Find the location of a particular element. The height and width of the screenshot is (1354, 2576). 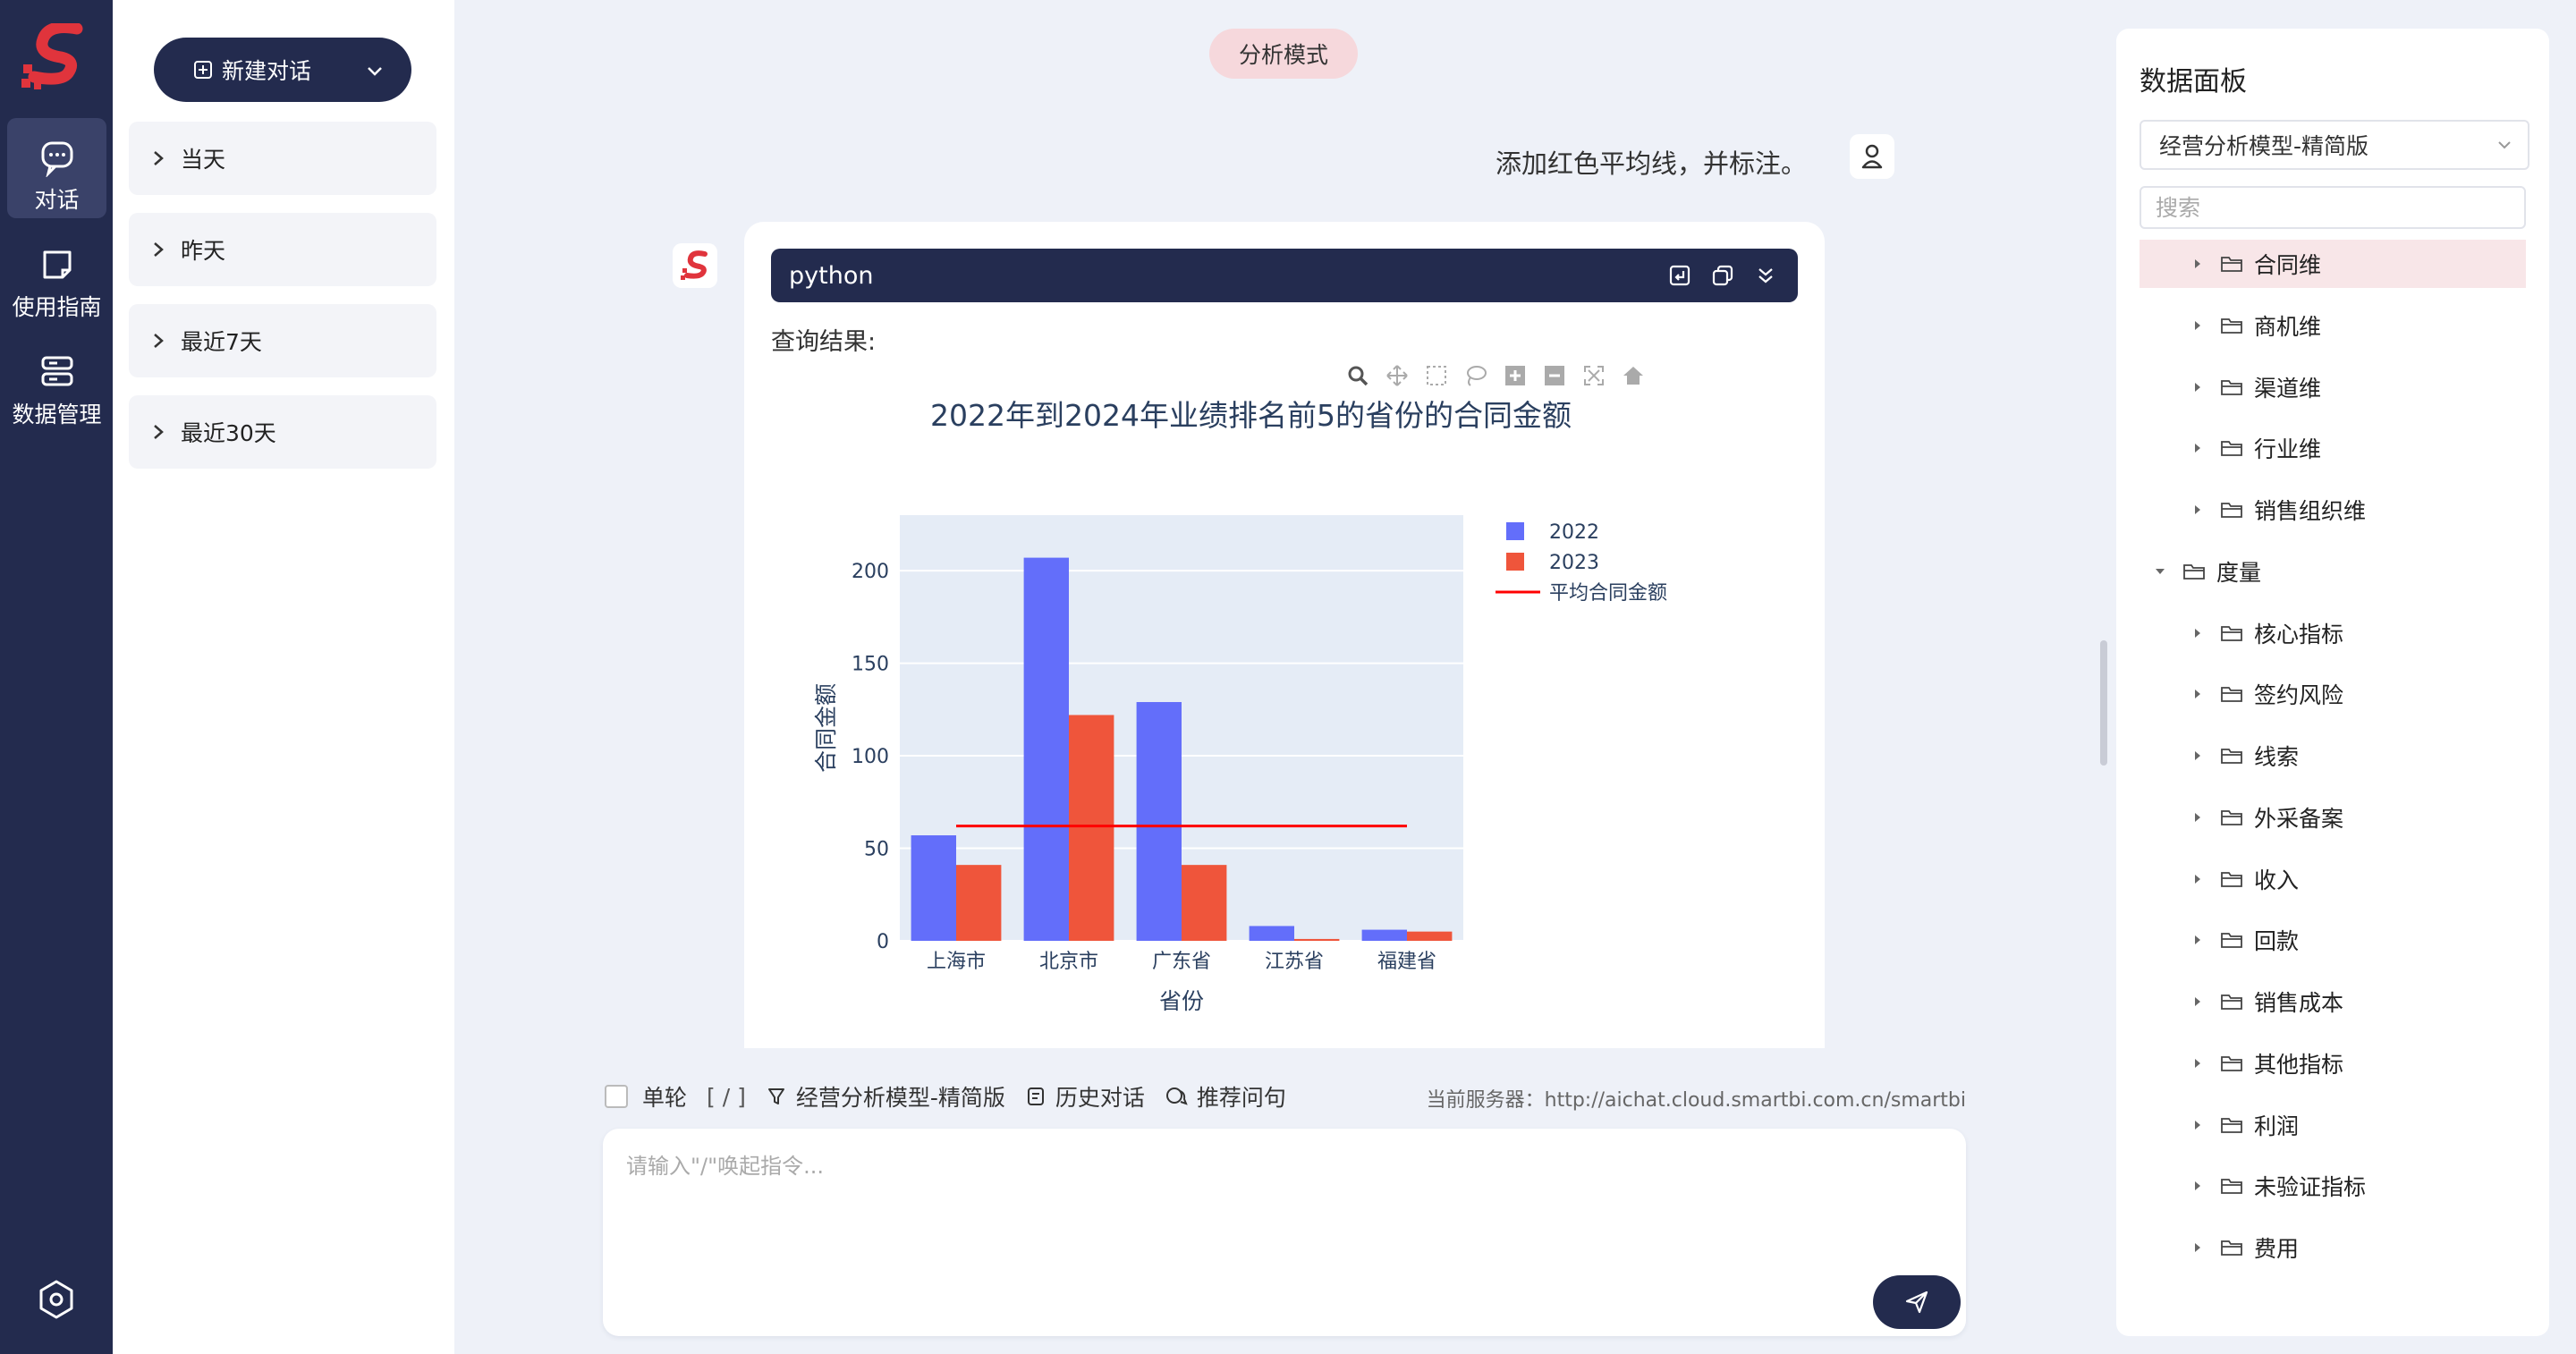

left-nav: 对话 使用指南 数据管理 is located at coordinates (56, 677).